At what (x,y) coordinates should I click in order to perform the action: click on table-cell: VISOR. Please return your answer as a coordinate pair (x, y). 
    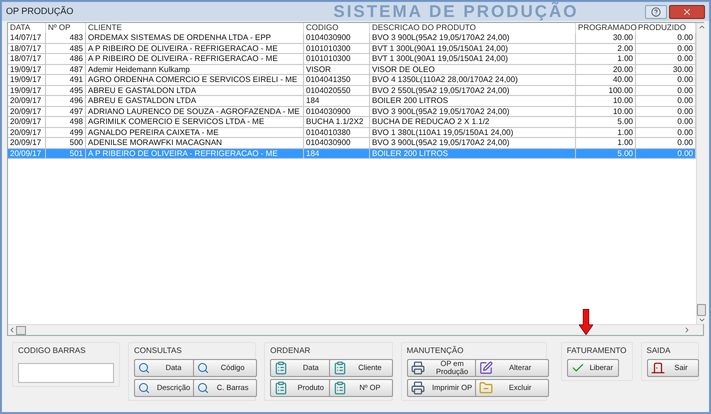
    Looking at the image, I should click on (337, 69).